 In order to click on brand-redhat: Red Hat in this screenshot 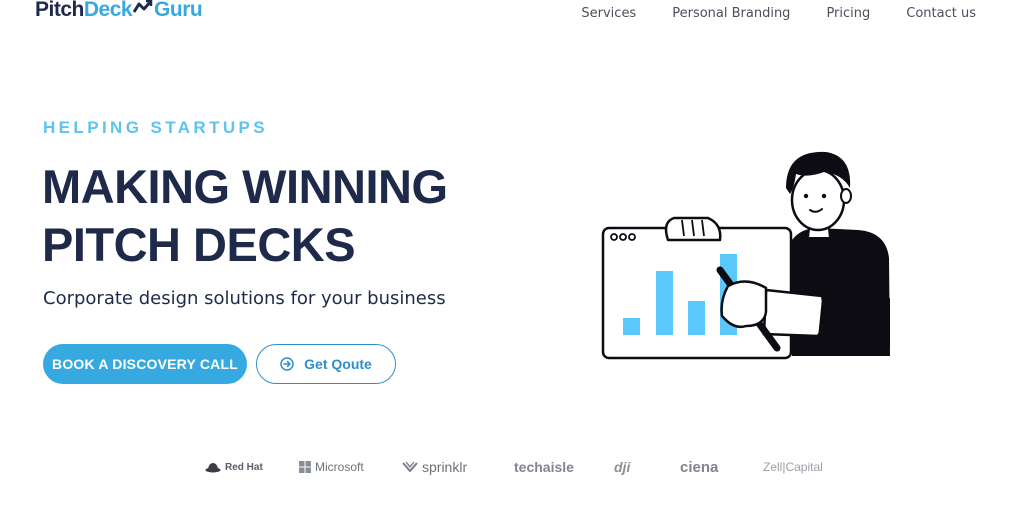, I will do `click(234, 467)`.